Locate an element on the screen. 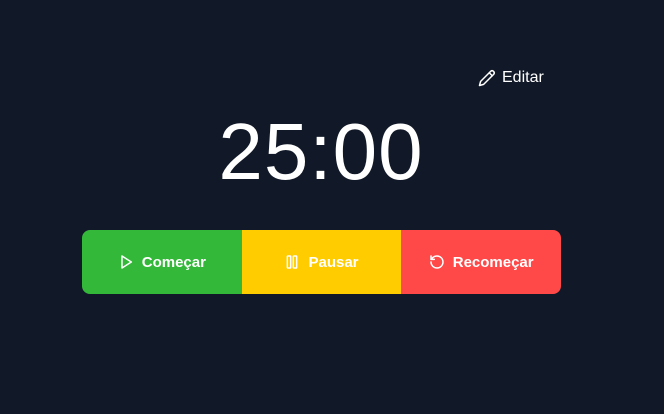  pause-label: Pausar is located at coordinates (333, 262).